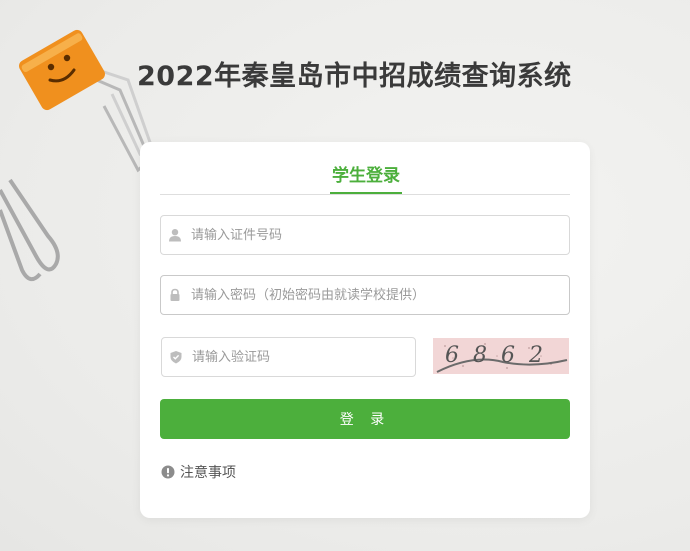  I want to click on captcha-image: 6862, so click(501, 356).